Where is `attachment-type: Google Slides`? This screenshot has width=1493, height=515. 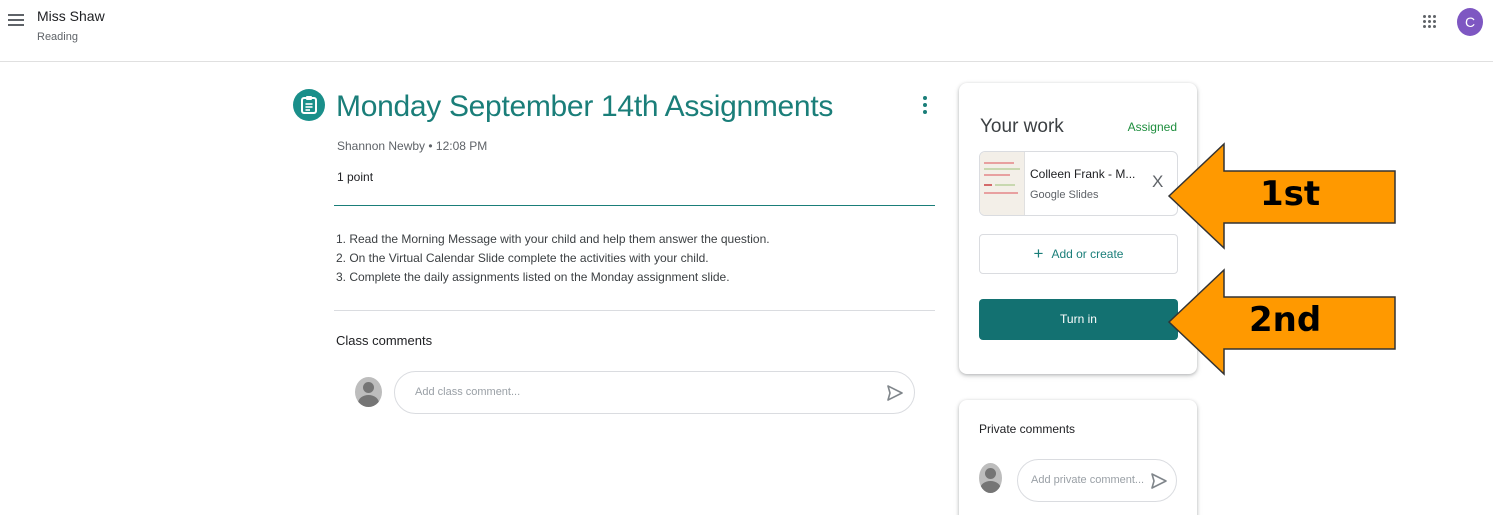 attachment-type: Google Slides is located at coordinates (1064, 195).